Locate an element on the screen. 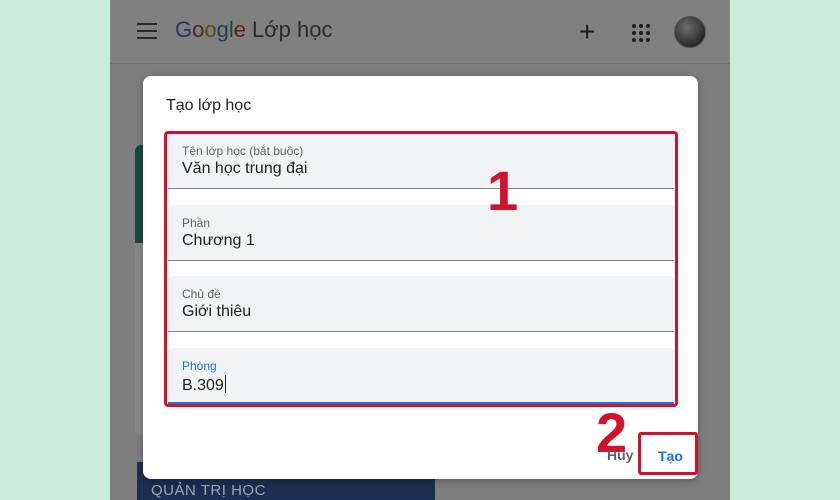  avatar is located at coordinates (690, 32).